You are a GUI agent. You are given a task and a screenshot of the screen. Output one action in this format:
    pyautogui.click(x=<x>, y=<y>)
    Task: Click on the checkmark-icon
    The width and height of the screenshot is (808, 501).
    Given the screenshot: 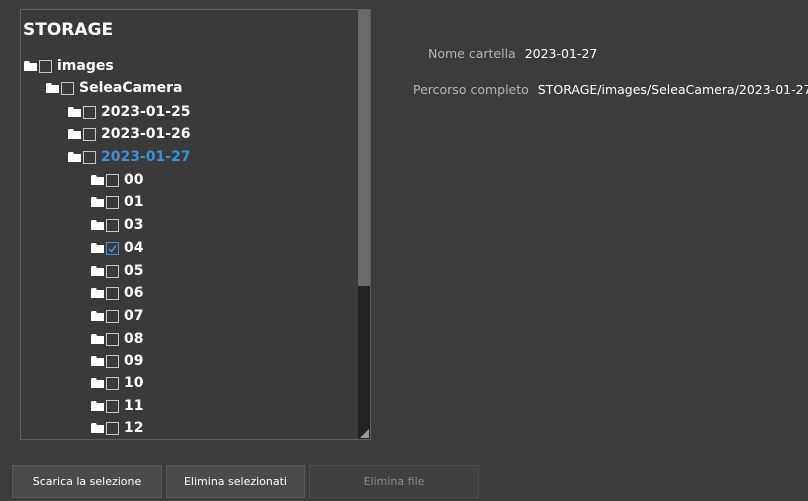 What is the action you would take?
    pyautogui.click(x=112, y=248)
    